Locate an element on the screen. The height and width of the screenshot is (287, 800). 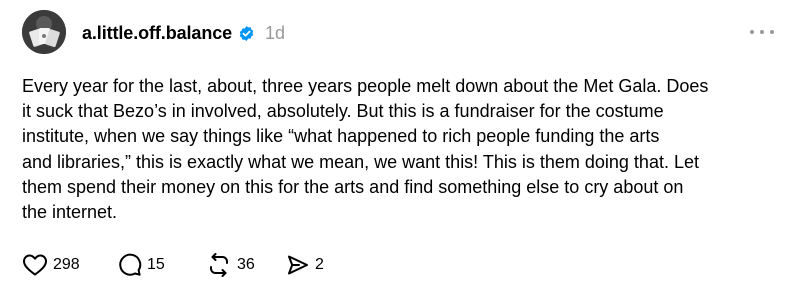
reply-count: 15 is located at coordinates (156, 264).